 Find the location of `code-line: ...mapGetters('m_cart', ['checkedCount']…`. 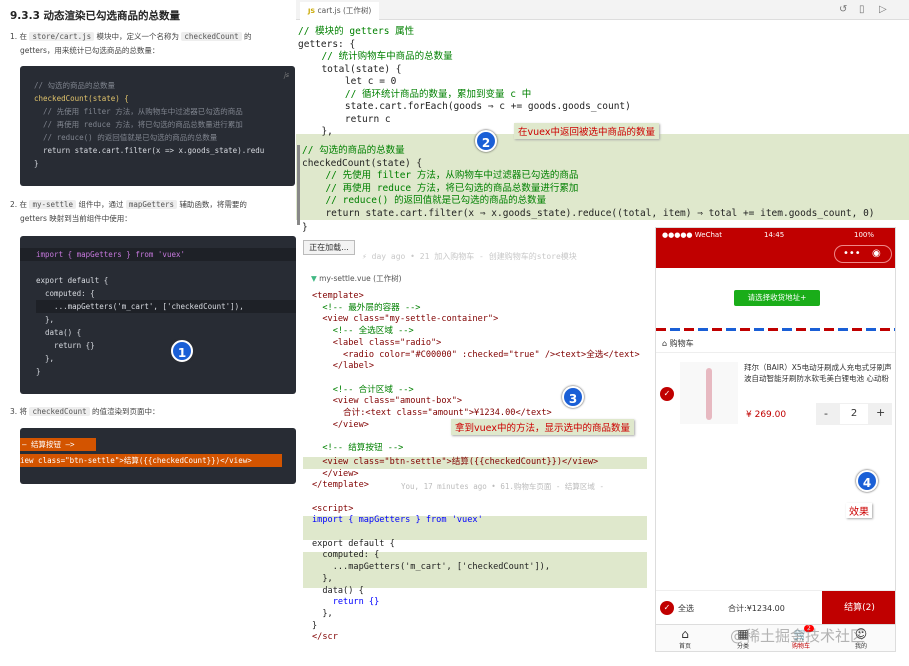

code-line: ...mapGetters('m_cart', ['checkedCount']… is located at coordinates (166, 306).